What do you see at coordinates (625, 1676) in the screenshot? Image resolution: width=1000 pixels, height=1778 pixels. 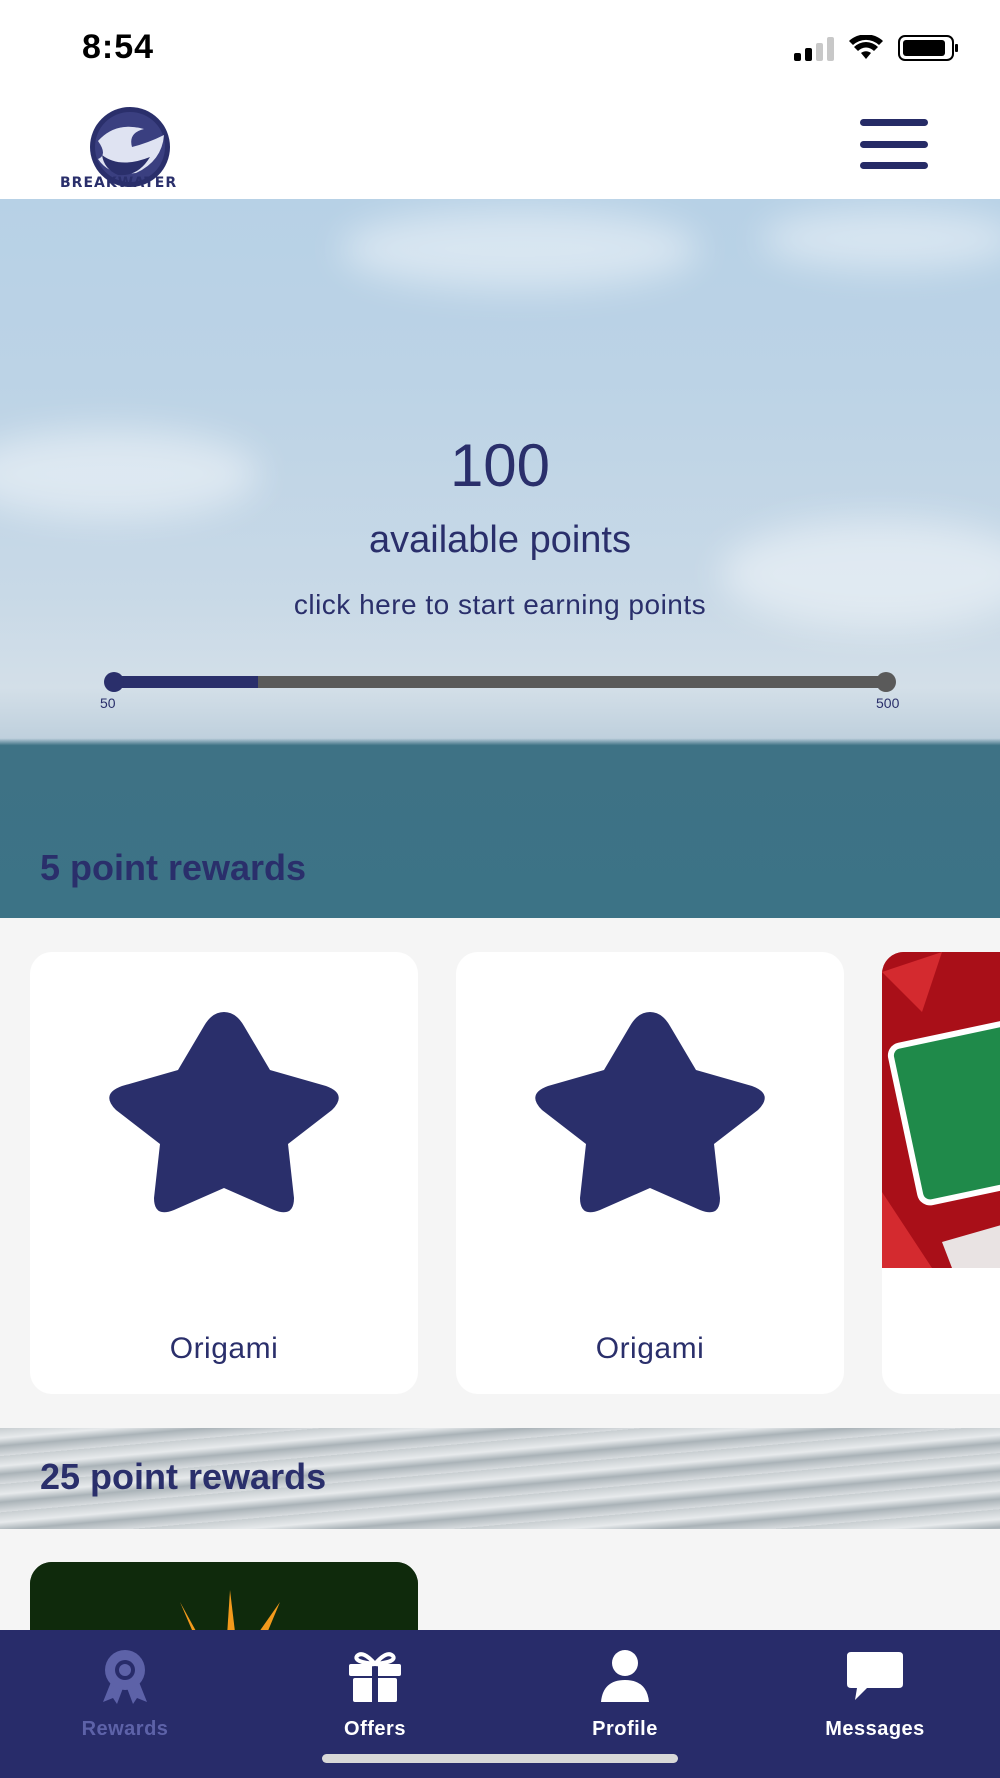 I see `person-icon` at bounding box center [625, 1676].